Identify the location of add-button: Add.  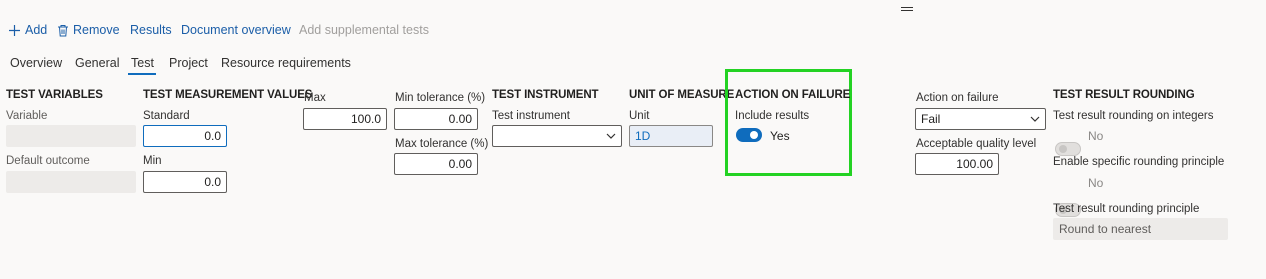
(27, 30).